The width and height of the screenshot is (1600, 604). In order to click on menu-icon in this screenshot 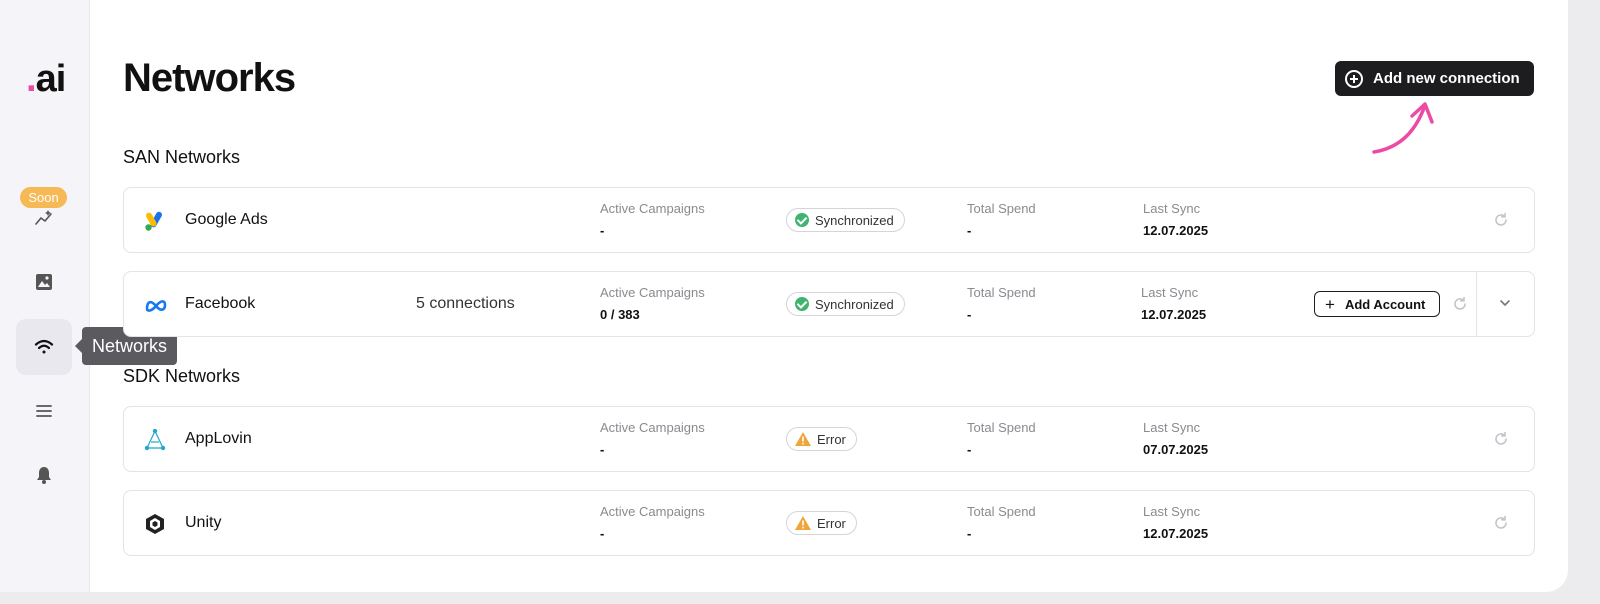, I will do `click(44, 411)`.